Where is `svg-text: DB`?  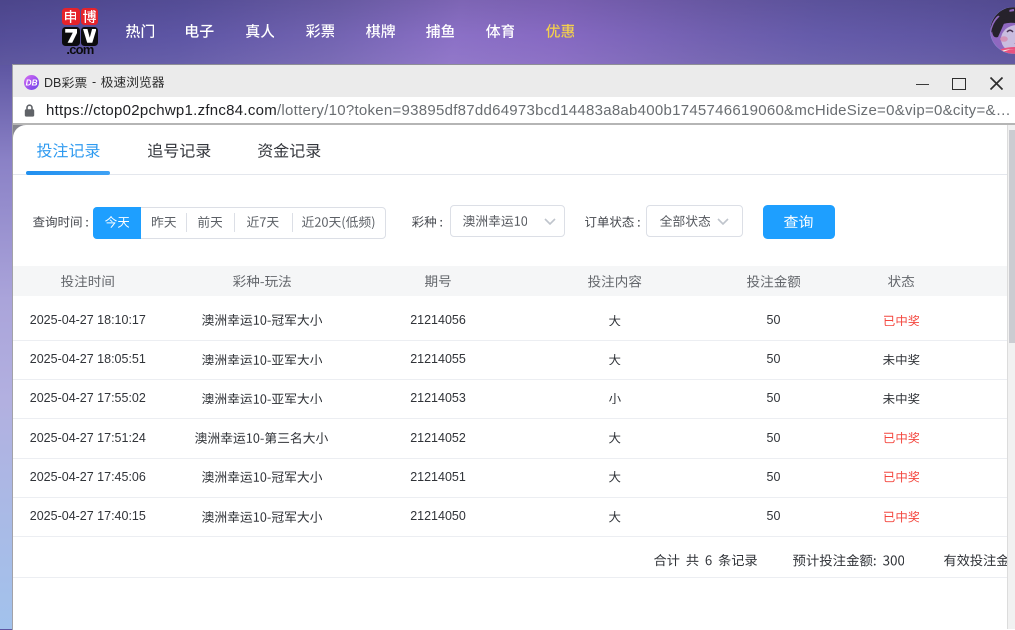 svg-text: DB is located at coordinates (32, 82).